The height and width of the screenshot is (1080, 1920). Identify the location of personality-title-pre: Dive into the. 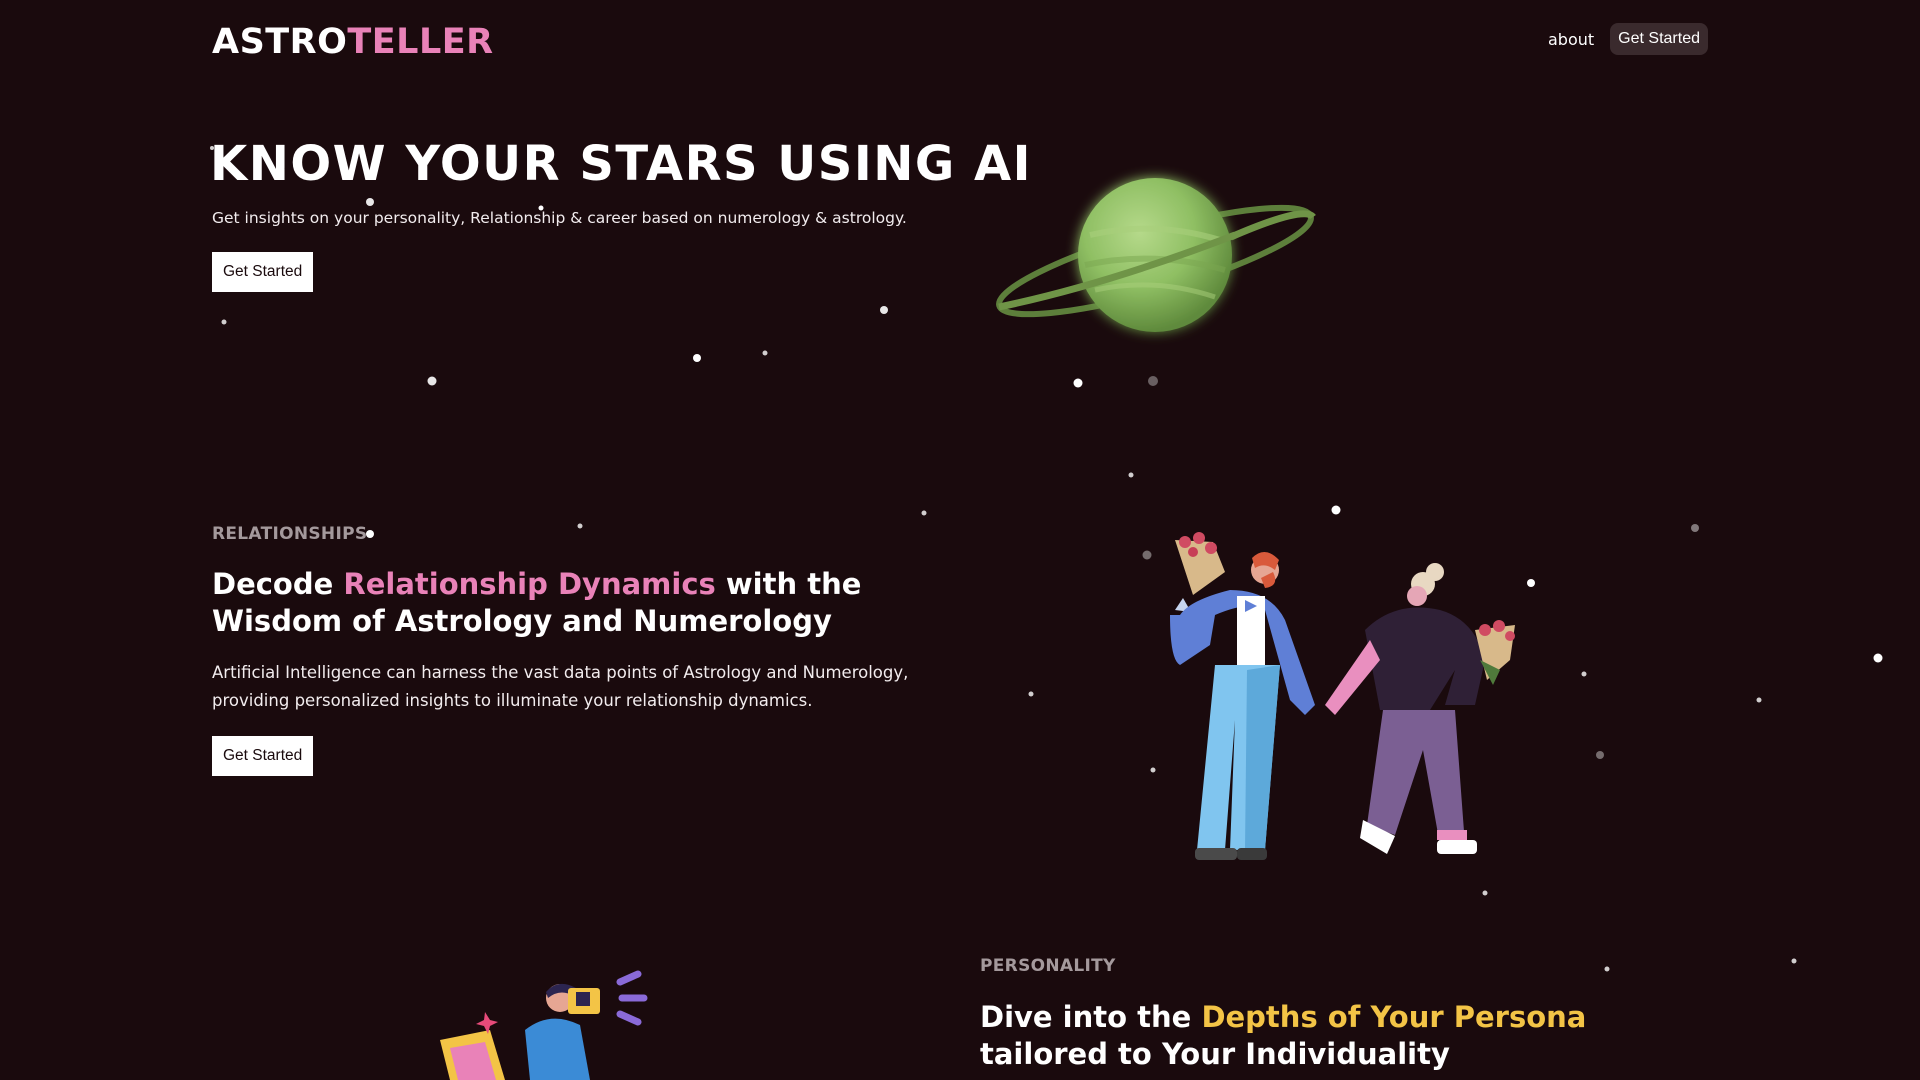
(1091, 1017).